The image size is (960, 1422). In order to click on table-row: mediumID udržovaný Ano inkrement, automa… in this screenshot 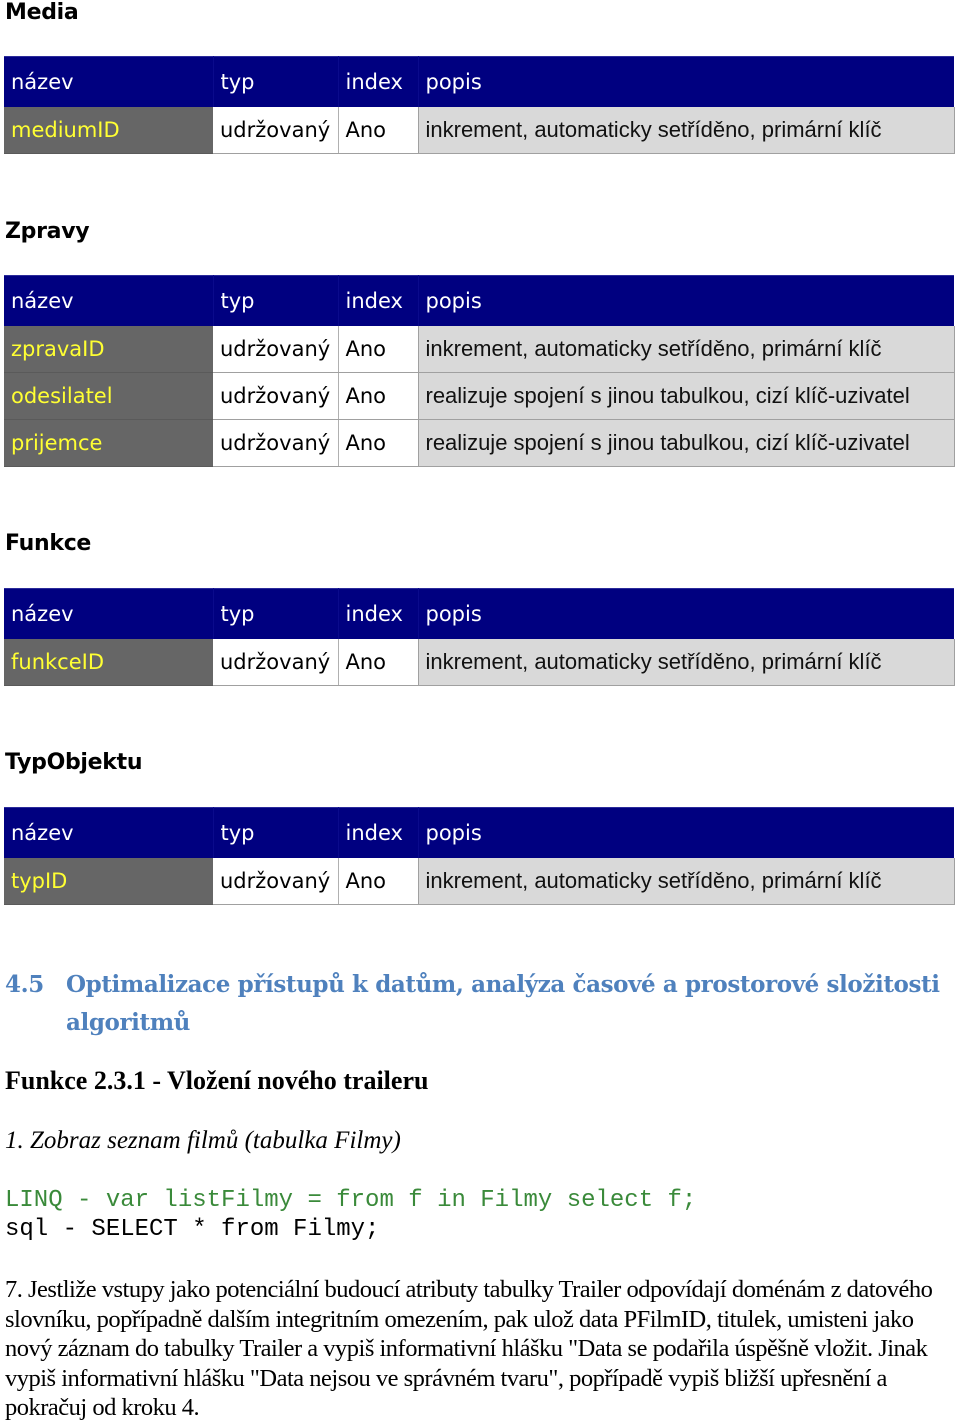, I will do `click(479, 130)`.